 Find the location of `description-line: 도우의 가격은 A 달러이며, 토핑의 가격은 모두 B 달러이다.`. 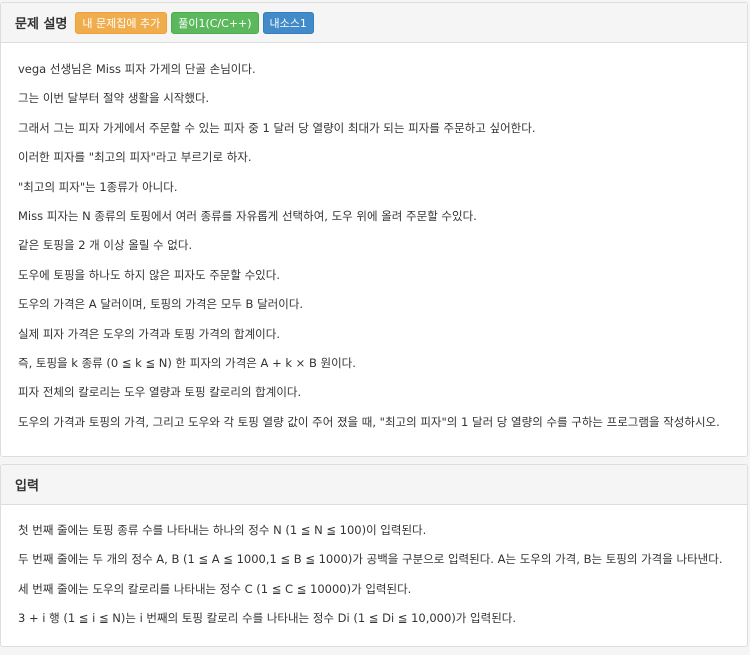

description-line: 도우의 가격은 A 달러이며, 토핑의 가격은 모두 B 달러이다. is located at coordinates (161, 304).